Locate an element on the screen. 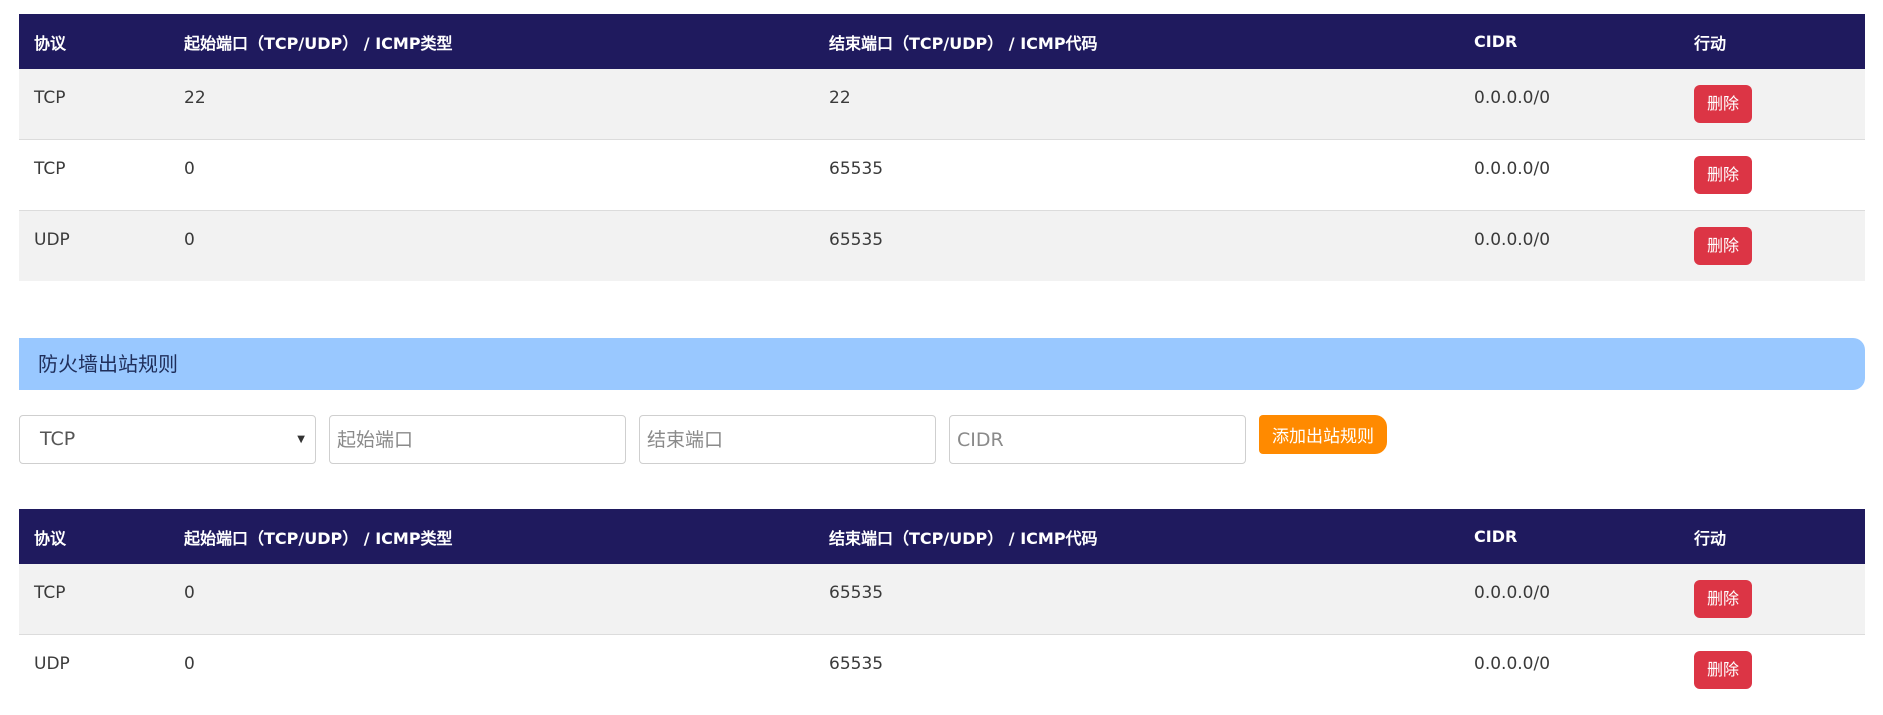  protocol-select: TCP ▼ is located at coordinates (167, 439).